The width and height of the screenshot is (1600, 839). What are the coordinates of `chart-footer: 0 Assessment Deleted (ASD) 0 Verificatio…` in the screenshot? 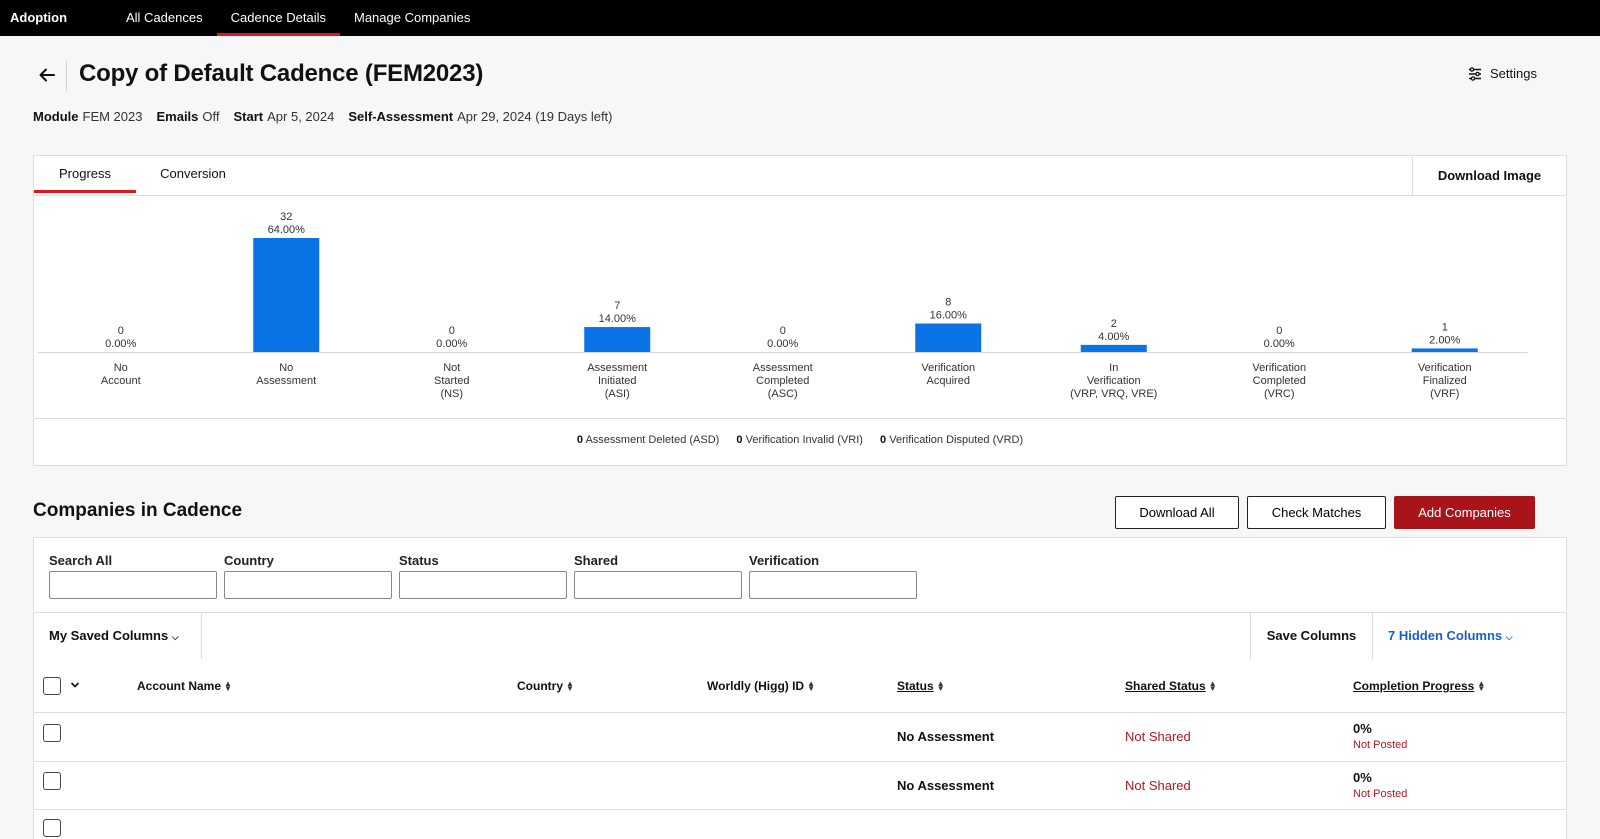 It's located at (800, 440).